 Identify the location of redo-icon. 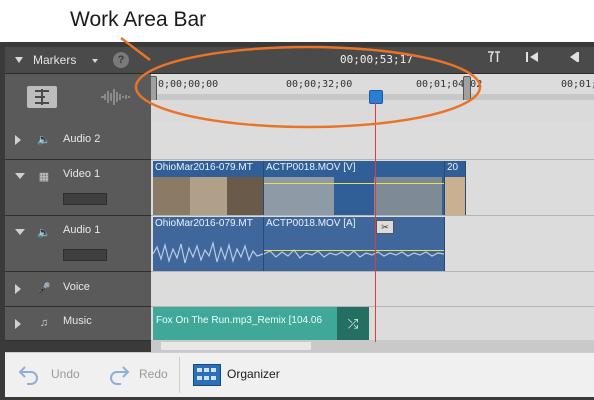
(119, 374).